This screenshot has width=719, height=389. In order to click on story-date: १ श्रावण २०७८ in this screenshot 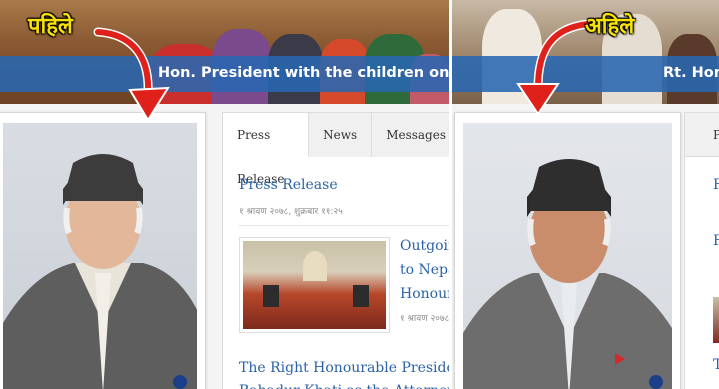, I will do `click(424, 319)`.